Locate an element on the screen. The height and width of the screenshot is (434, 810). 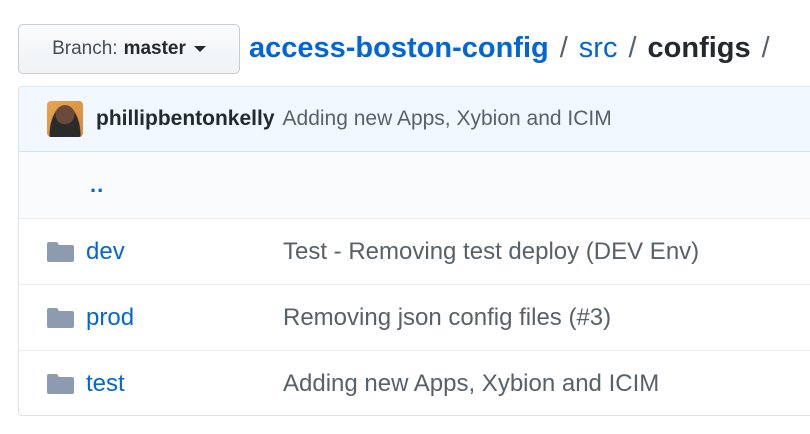
list-item: test Adding new Apps, Xybion and ICIM is located at coordinates (414, 382).